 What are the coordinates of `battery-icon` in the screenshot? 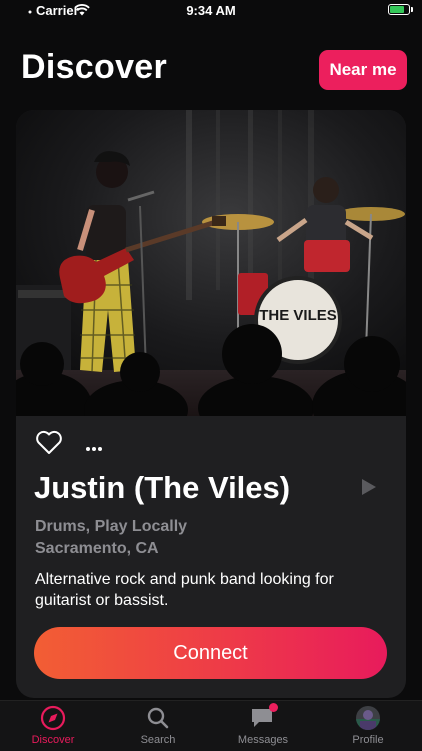 It's located at (400, 9).